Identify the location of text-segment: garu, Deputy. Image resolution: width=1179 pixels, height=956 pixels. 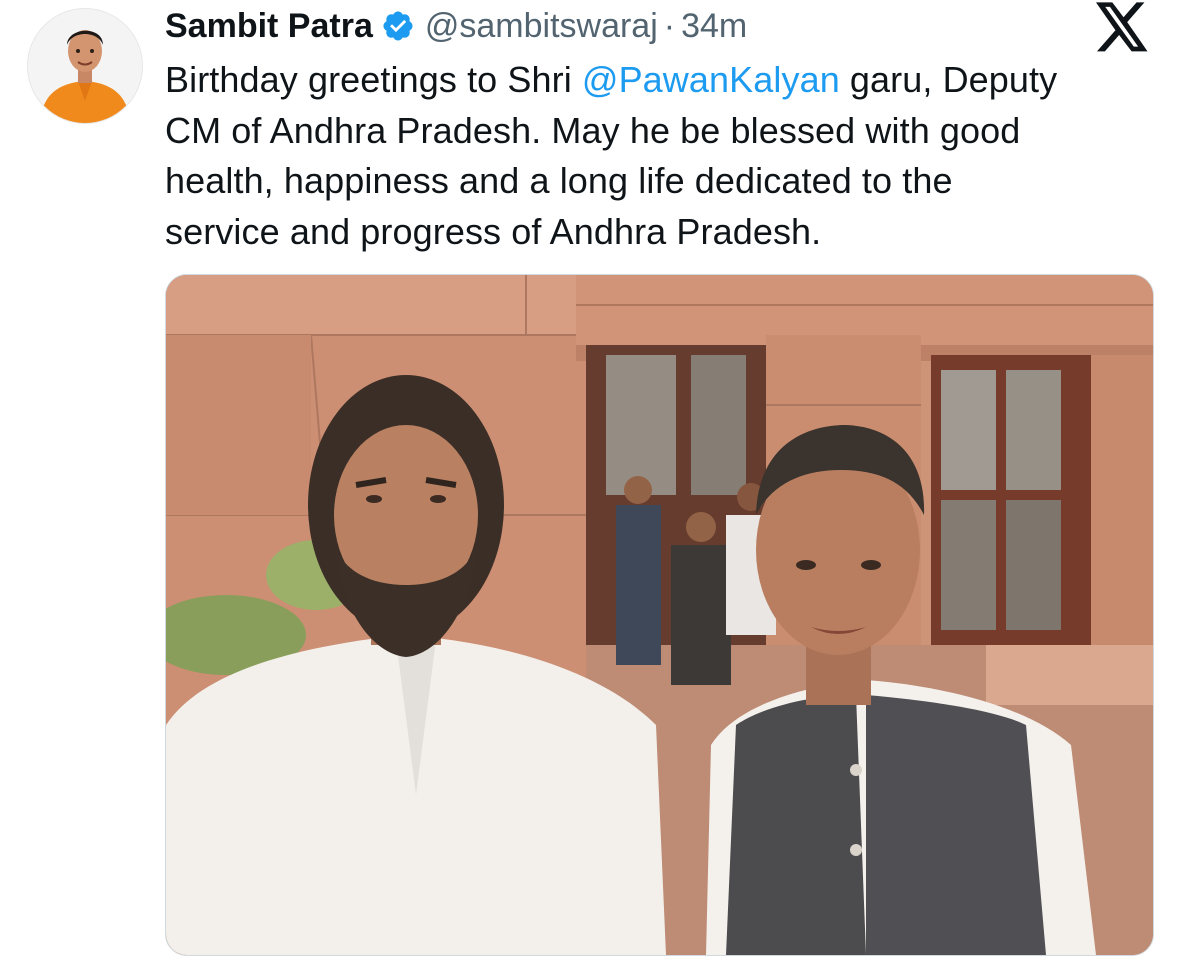
(948, 79).